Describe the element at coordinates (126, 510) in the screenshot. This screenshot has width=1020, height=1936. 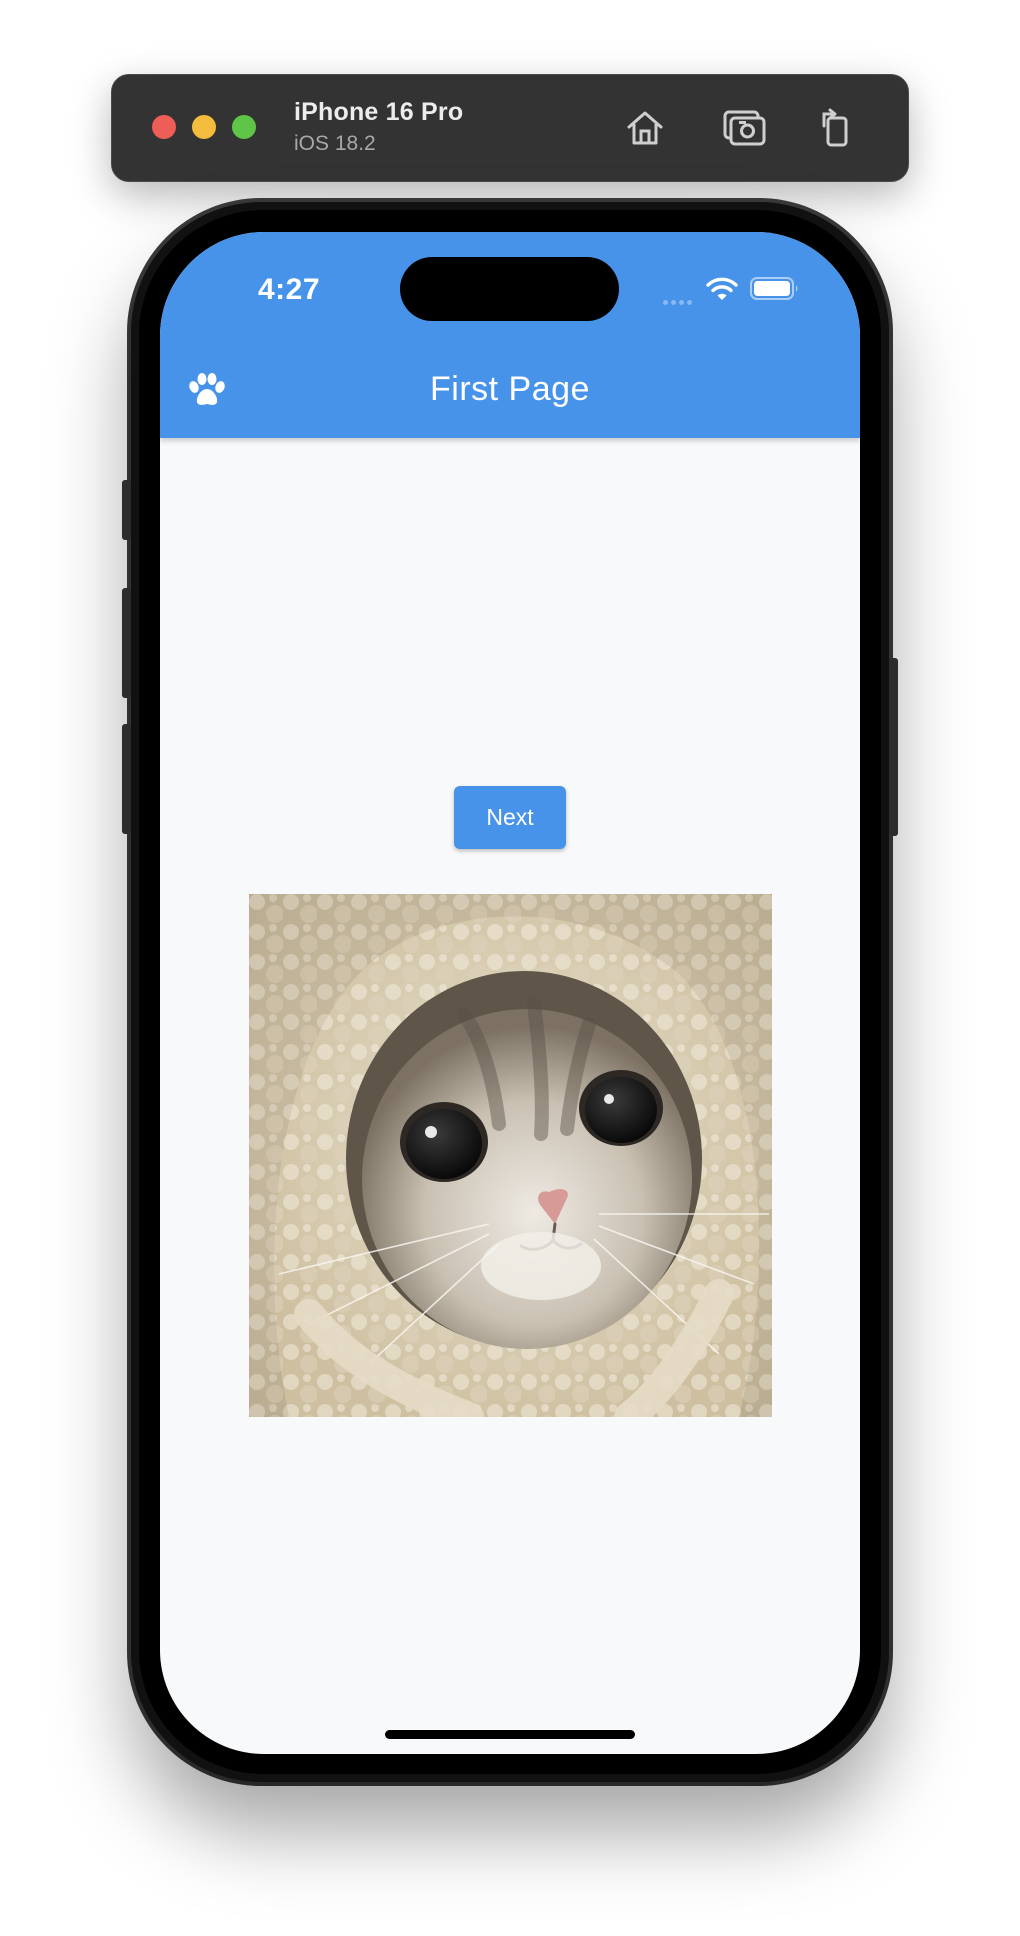
I see `action-button` at that location.